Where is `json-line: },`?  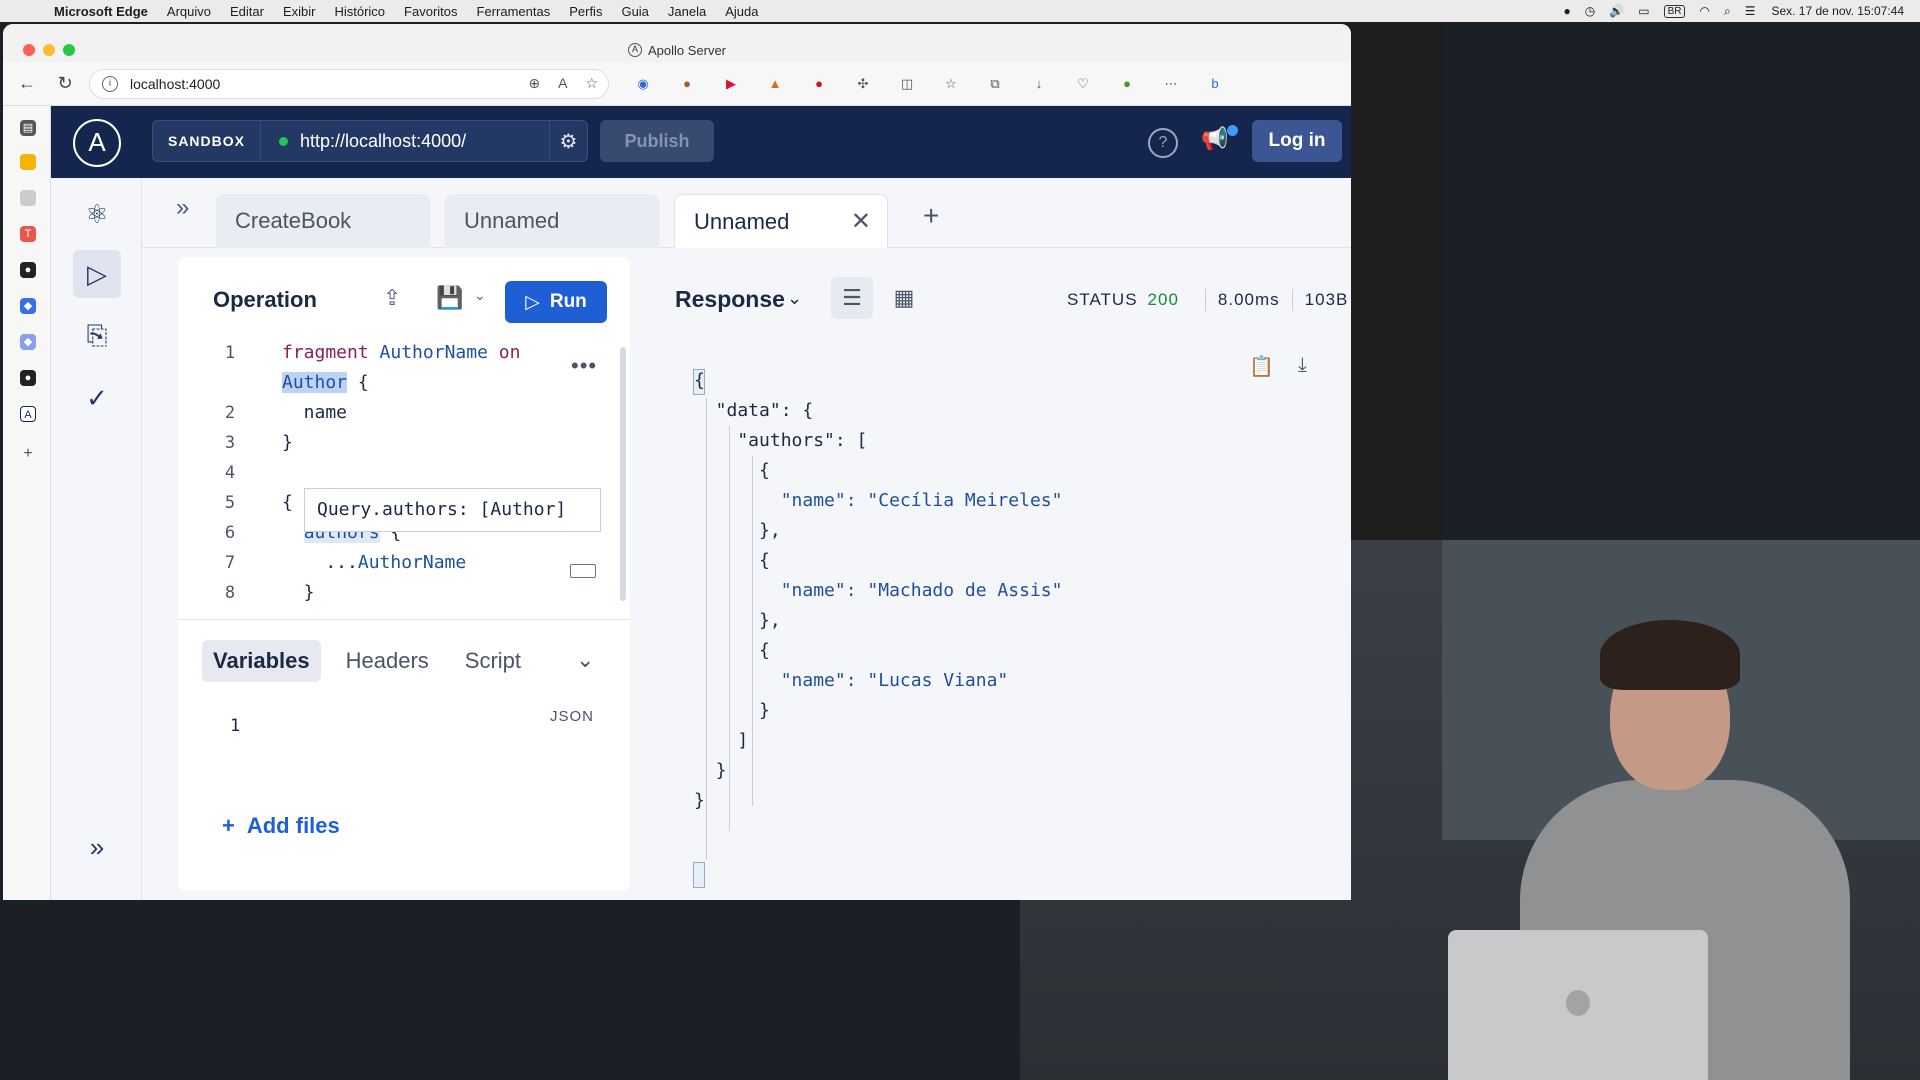 json-line: }, is located at coordinates (737, 620).